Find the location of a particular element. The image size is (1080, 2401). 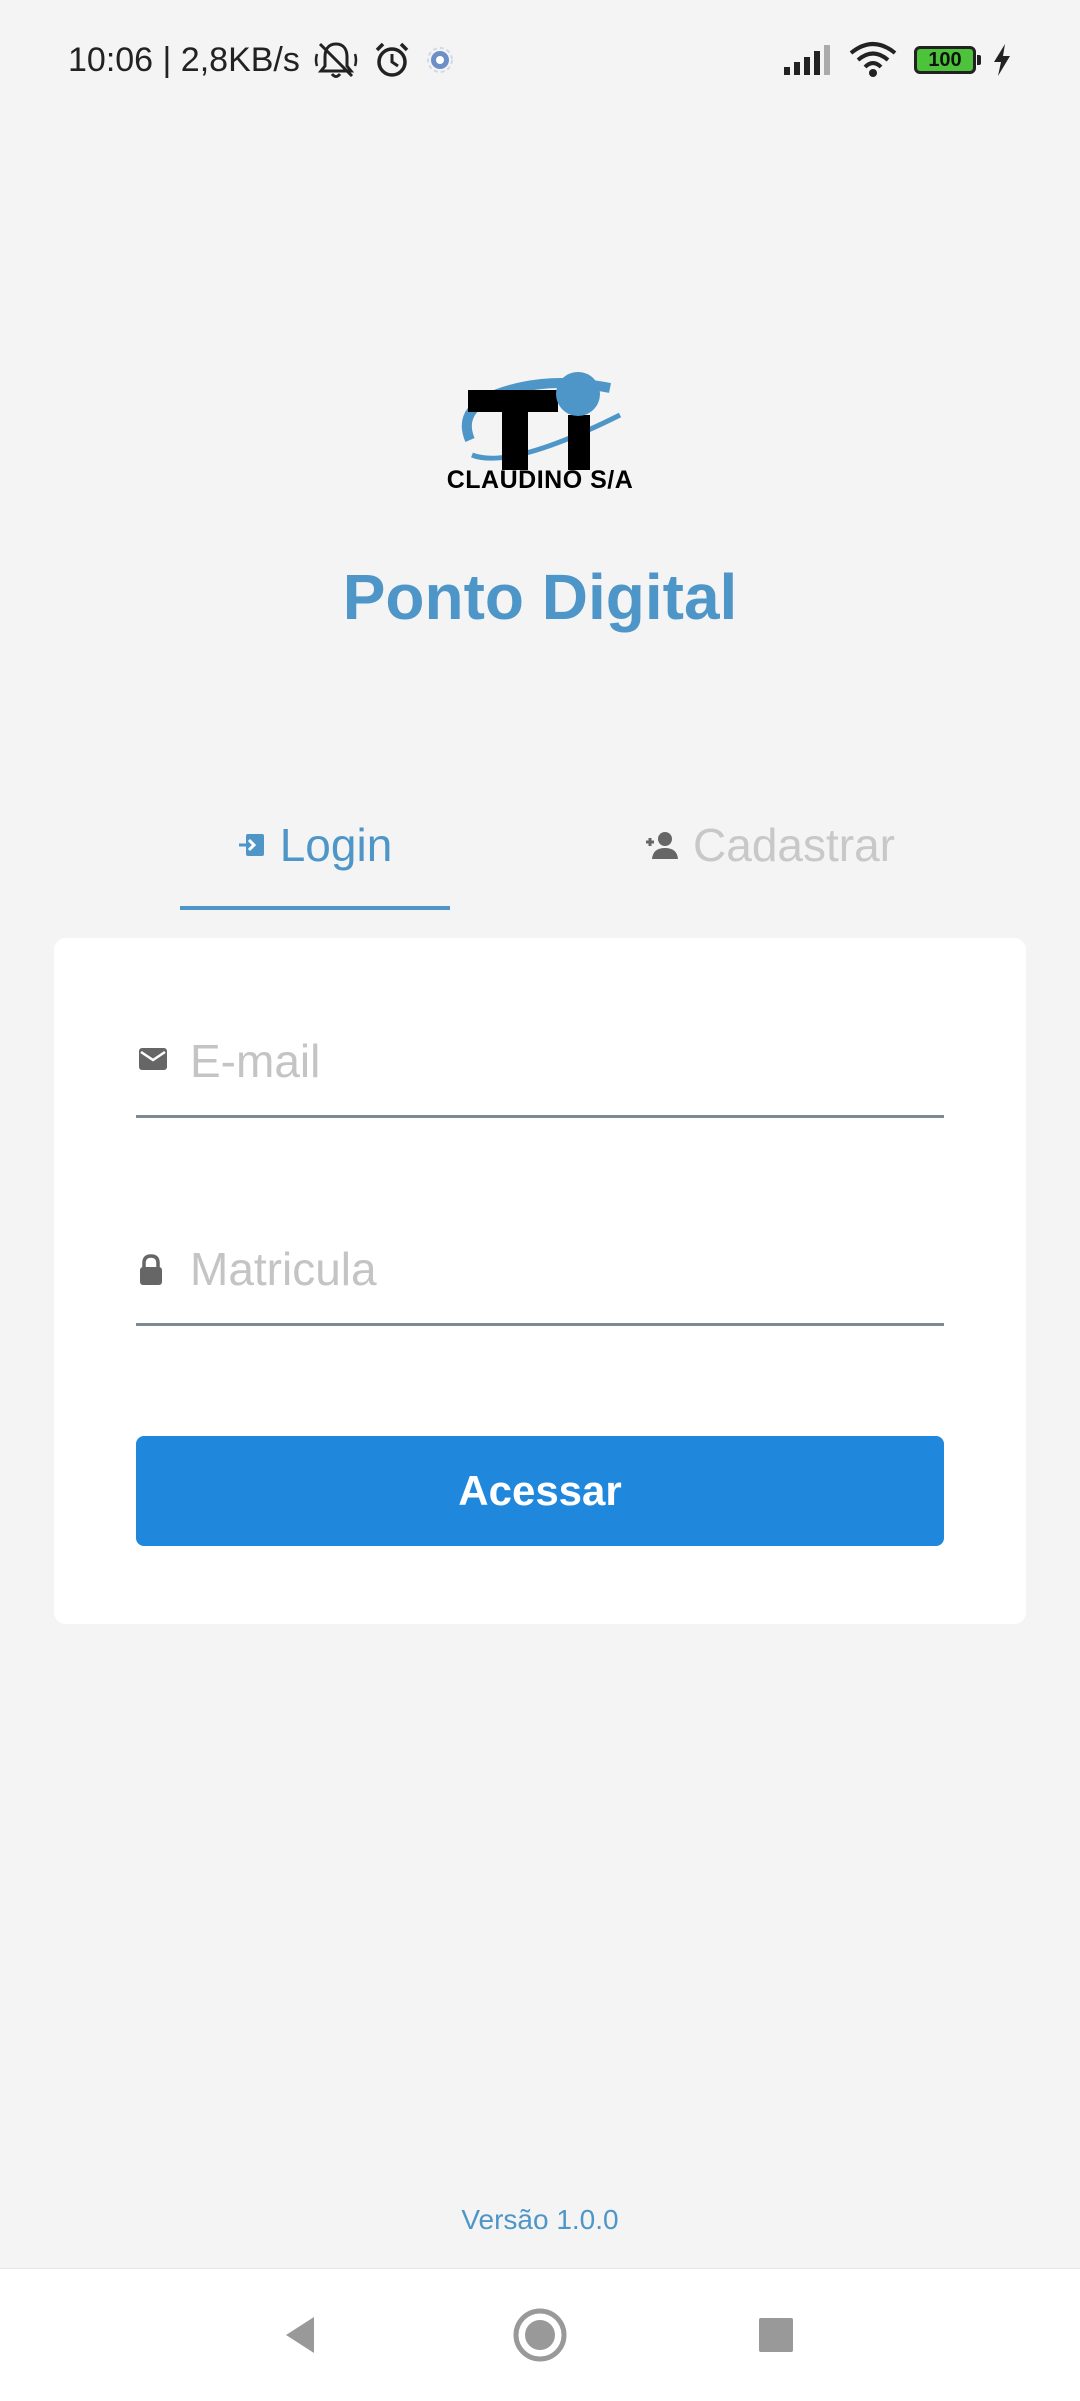

nav-home-button is located at coordinates (540, 2335).